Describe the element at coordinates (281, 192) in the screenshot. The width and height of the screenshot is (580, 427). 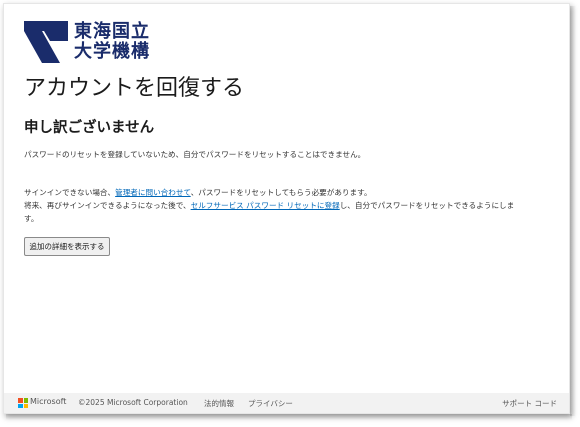
I see `help-text: 、パスワードをリセットしてもらう必要があります。` at that location.